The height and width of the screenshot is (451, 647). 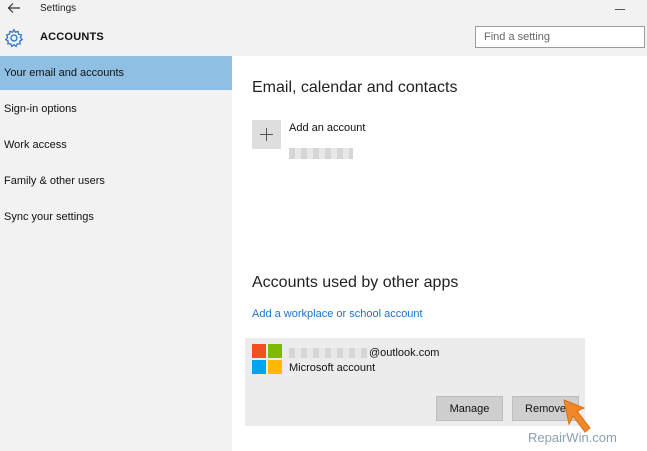 I want to click on apps-section-title: Accounts used by other apps, so click(x=355, y=282).